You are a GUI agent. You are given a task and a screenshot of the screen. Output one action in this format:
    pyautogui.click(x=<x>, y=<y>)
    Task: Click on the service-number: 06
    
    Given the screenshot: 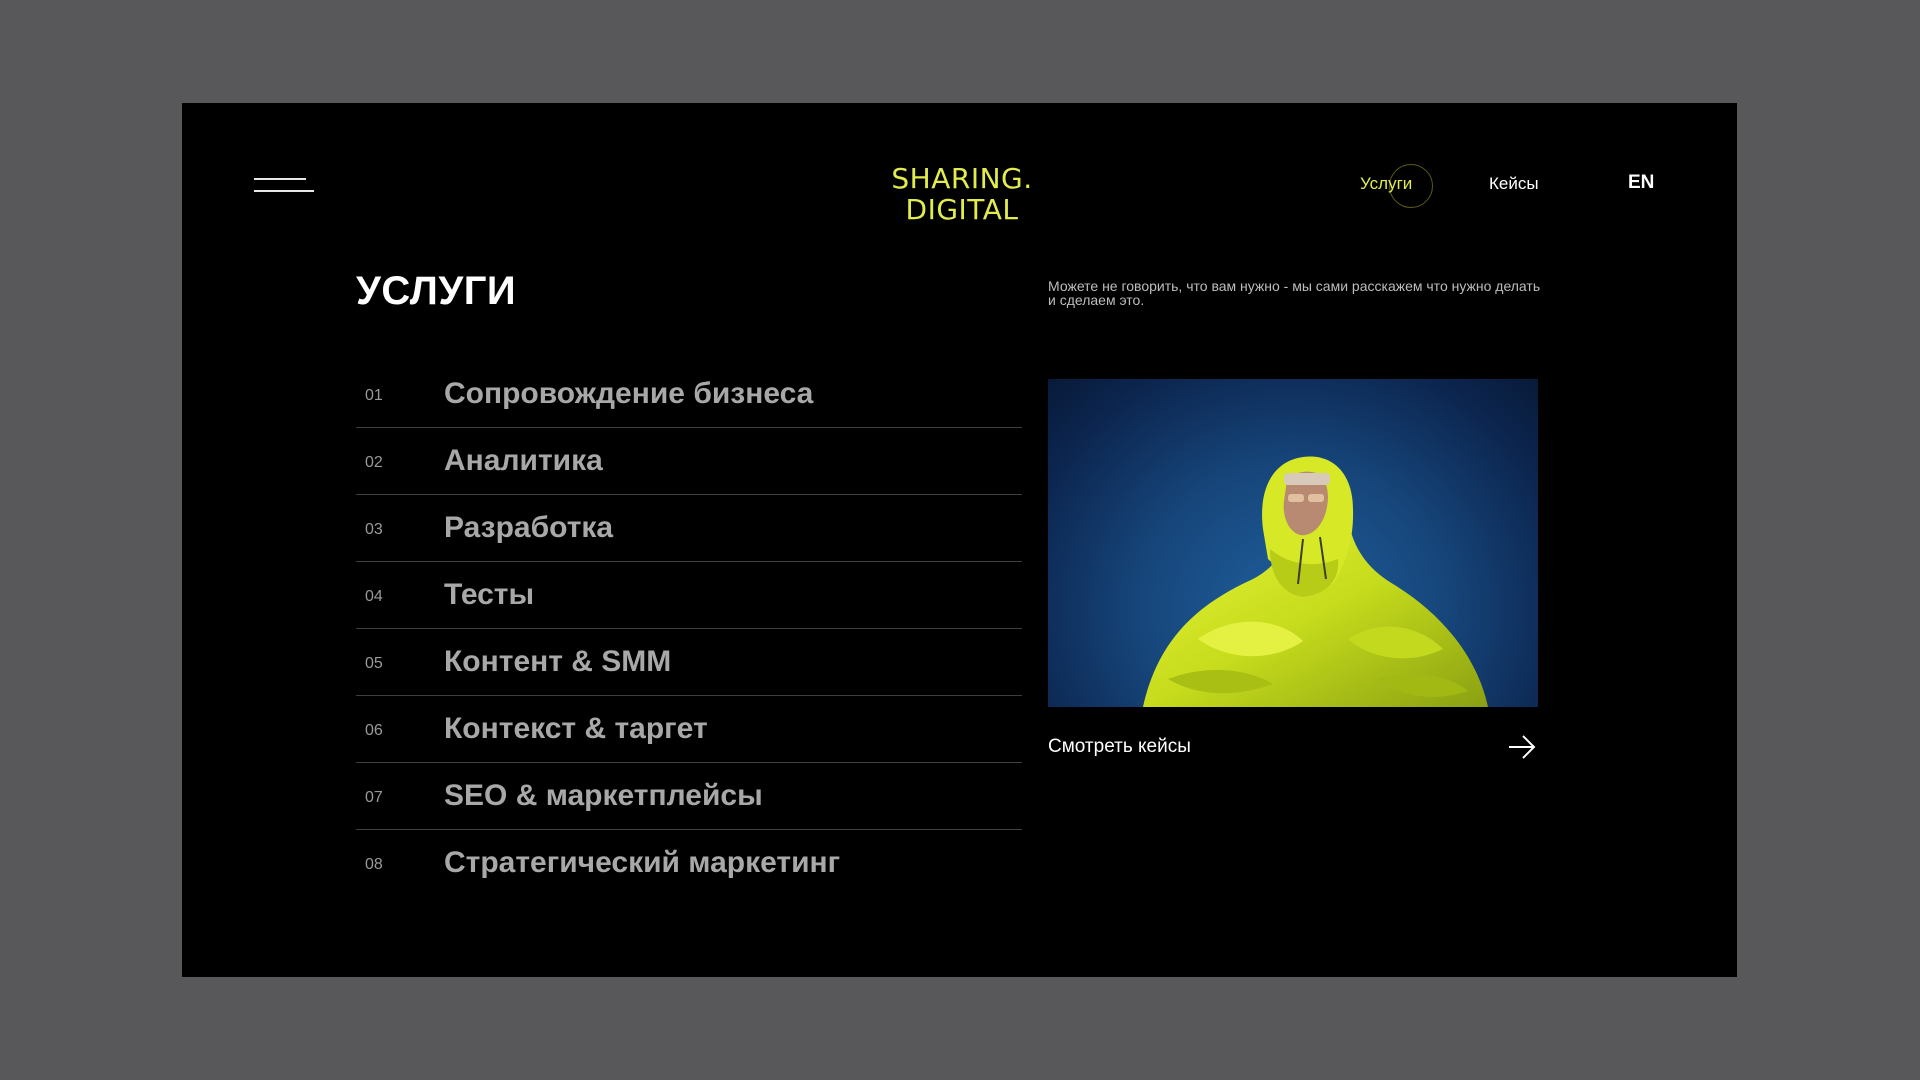 What is the action you would take?
    pyautogui.click(x=374, y=730)
    